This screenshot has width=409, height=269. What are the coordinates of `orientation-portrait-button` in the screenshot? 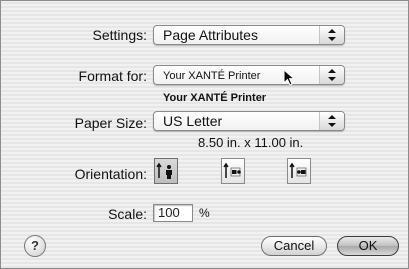 It's located at (166, 171).